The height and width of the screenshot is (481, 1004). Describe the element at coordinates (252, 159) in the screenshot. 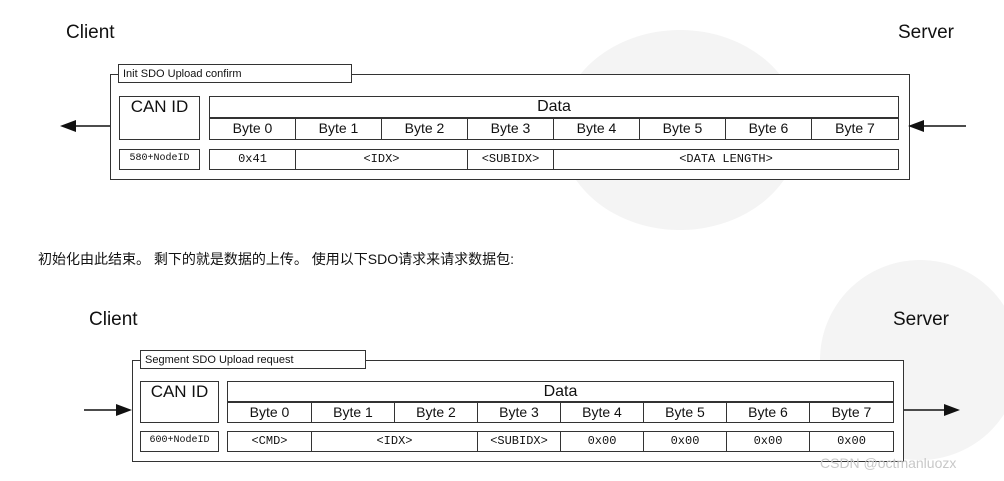

I see `value-cmd: 0x41` at that location.